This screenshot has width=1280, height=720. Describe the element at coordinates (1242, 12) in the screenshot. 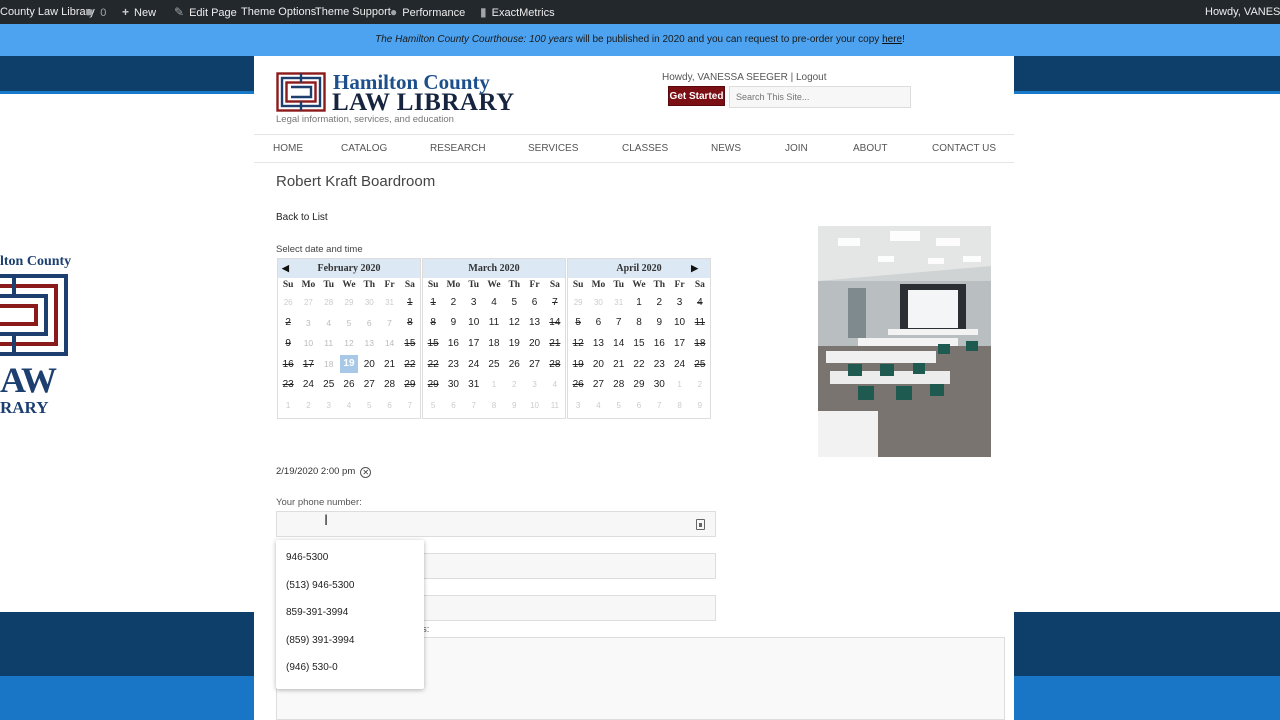

I see `admin-howdy: Howdy, VANESSA` at that location.